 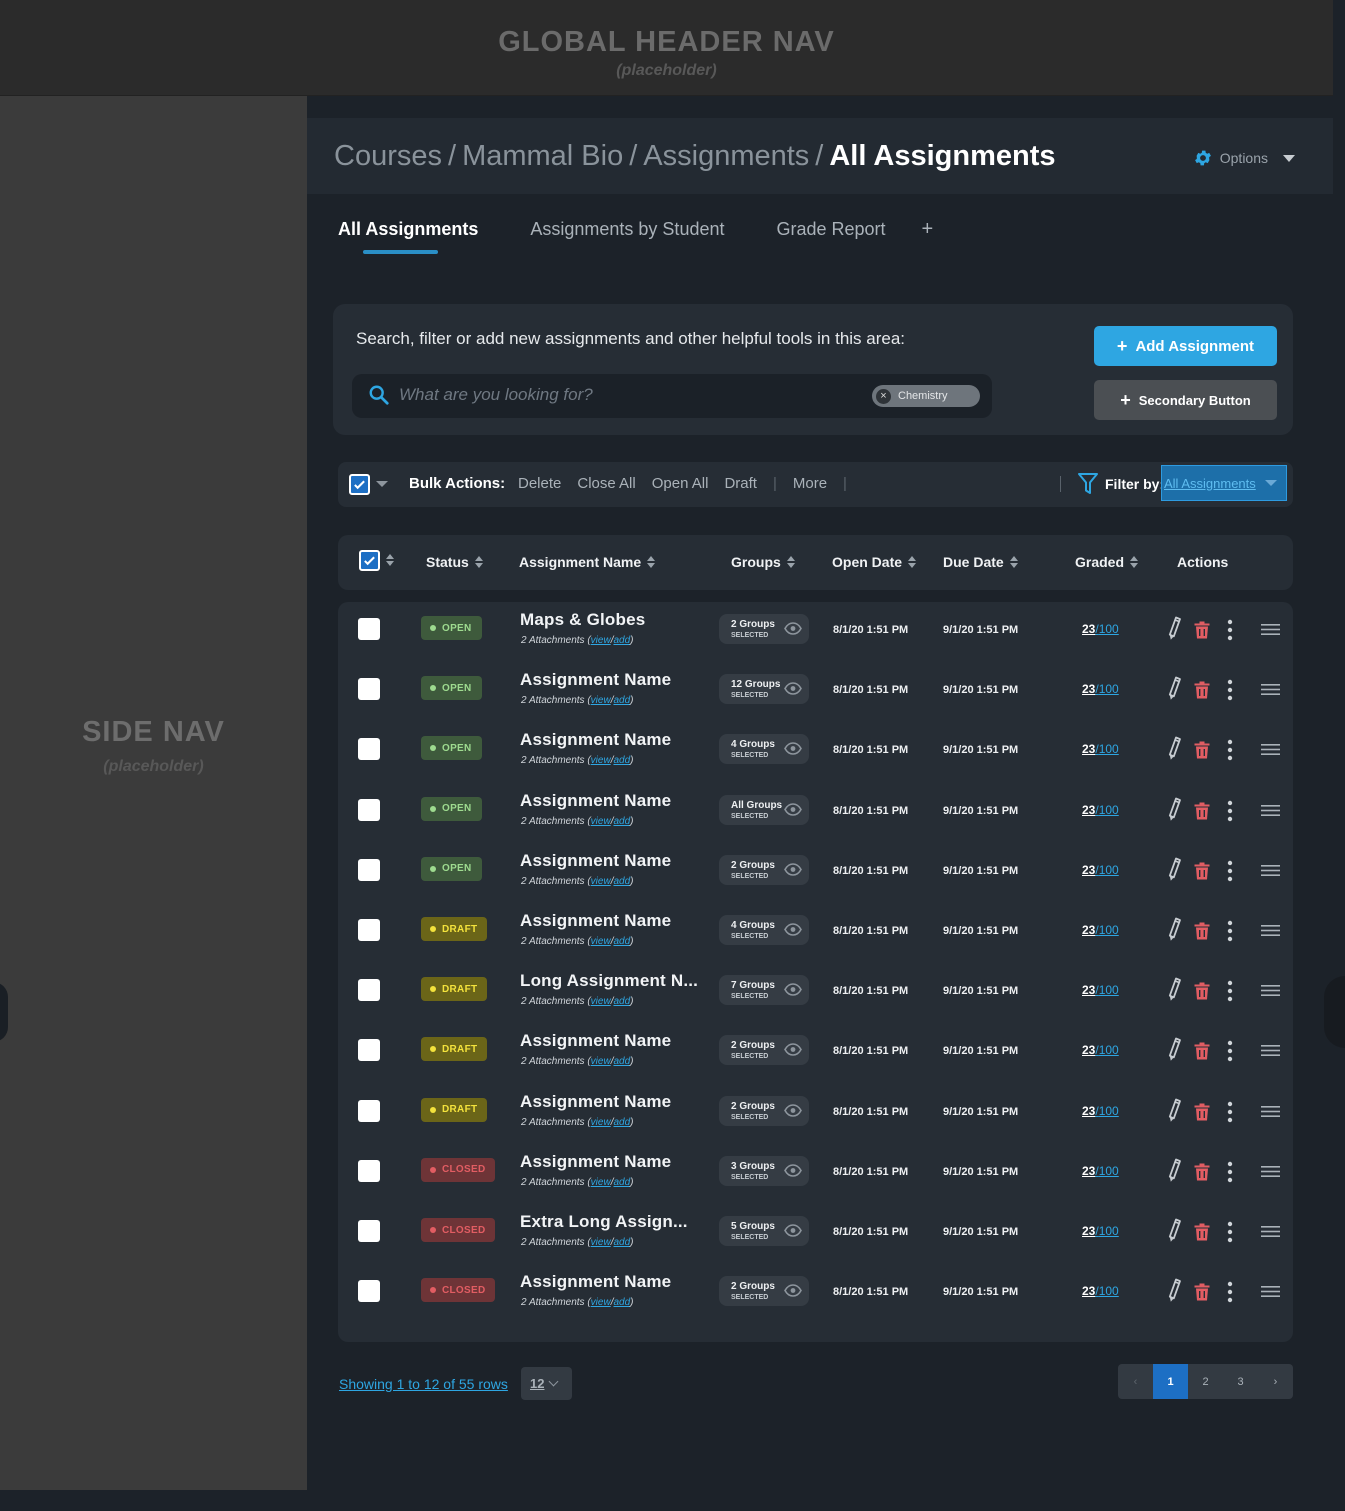 I want to click on select-sort-button, so click(x=390, y=560).